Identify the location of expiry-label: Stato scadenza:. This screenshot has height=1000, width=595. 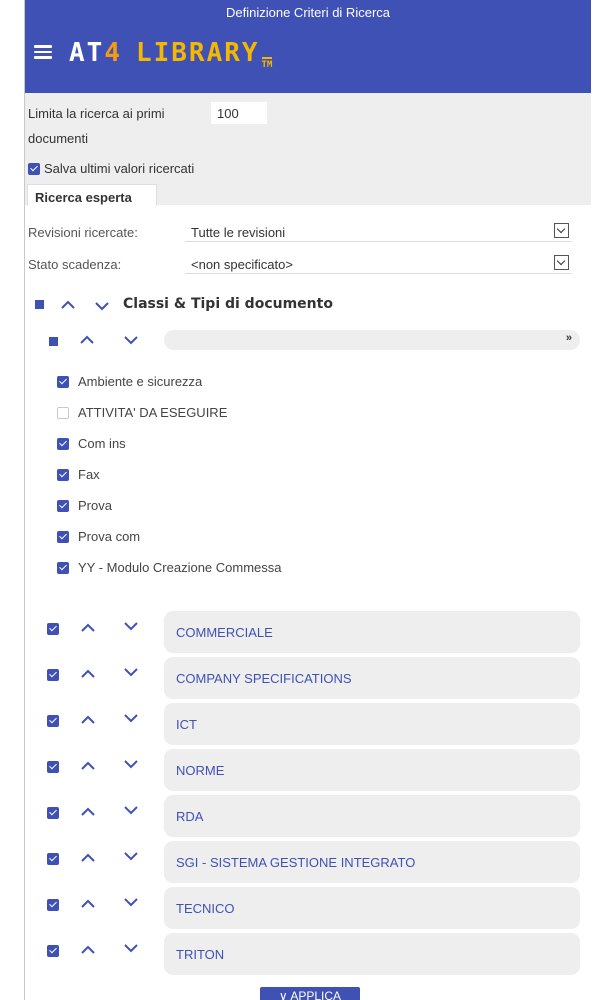
(75, 264).